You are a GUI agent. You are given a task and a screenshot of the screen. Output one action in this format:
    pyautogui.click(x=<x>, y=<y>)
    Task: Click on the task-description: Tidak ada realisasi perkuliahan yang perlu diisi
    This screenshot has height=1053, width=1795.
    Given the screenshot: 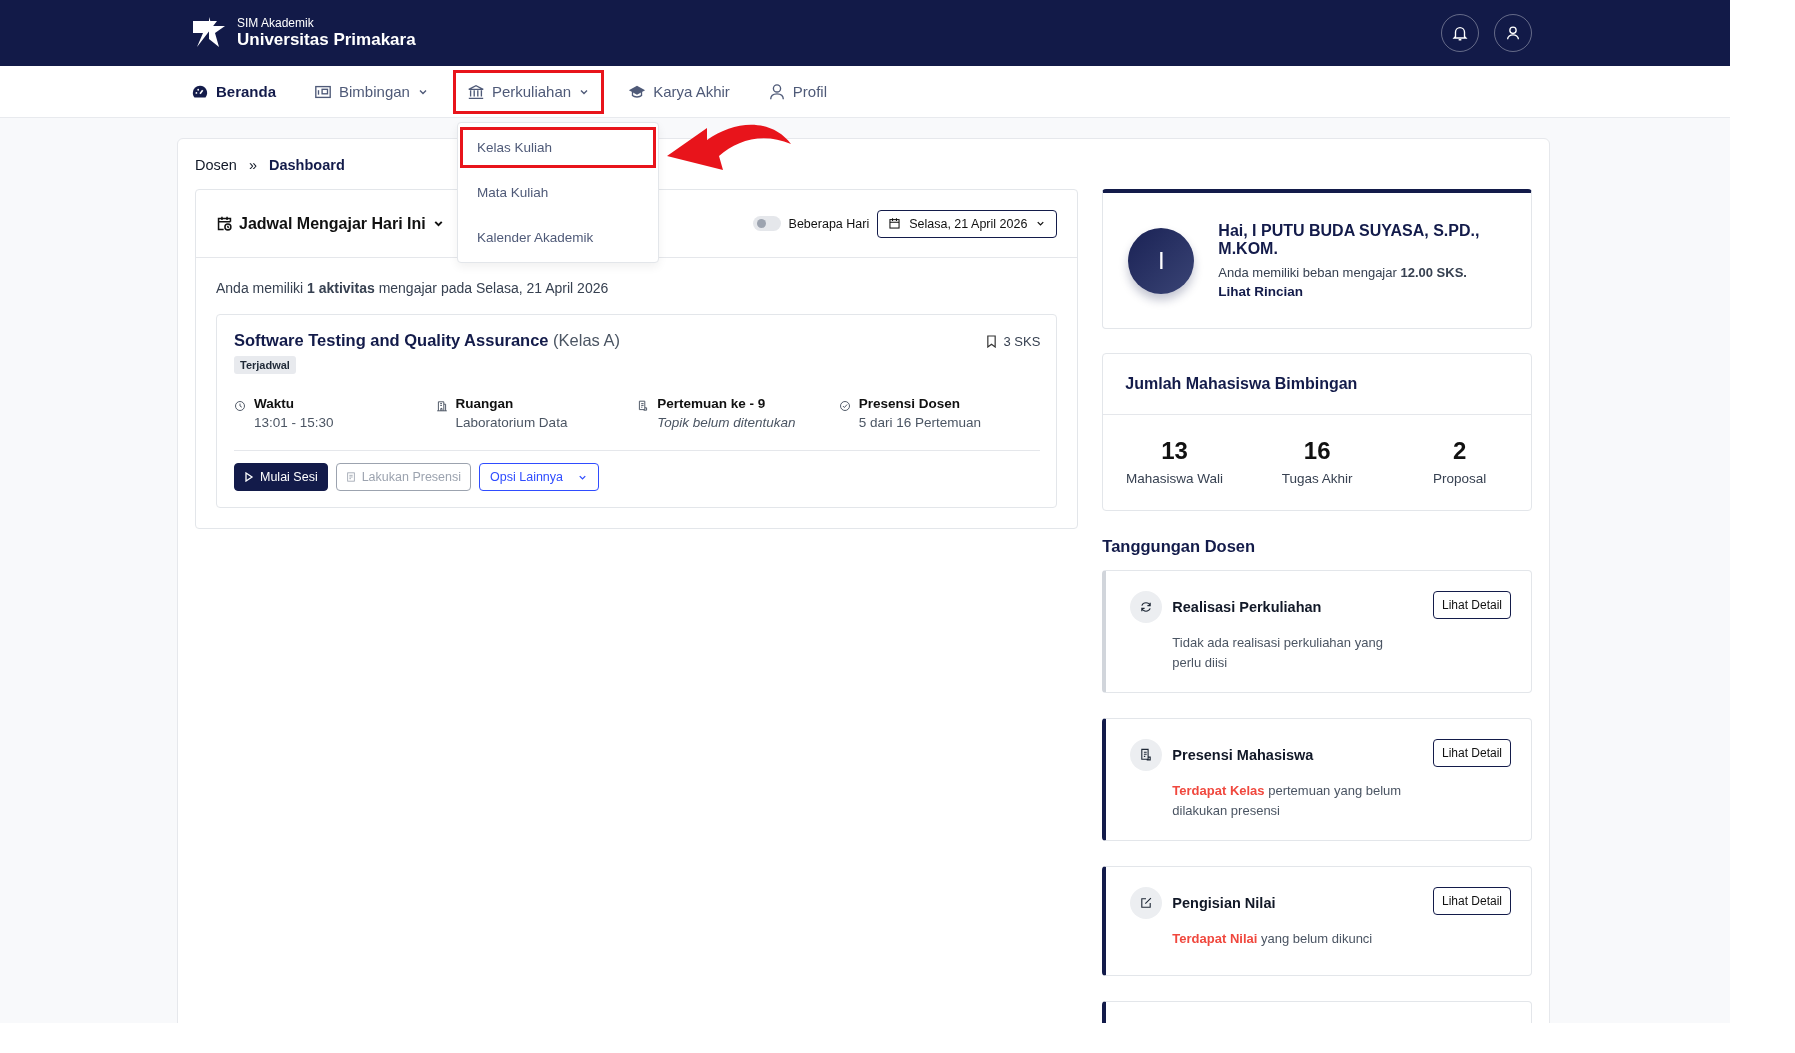 What is the action you would take?
    pyautogui.click(x=1278, y=653)
    